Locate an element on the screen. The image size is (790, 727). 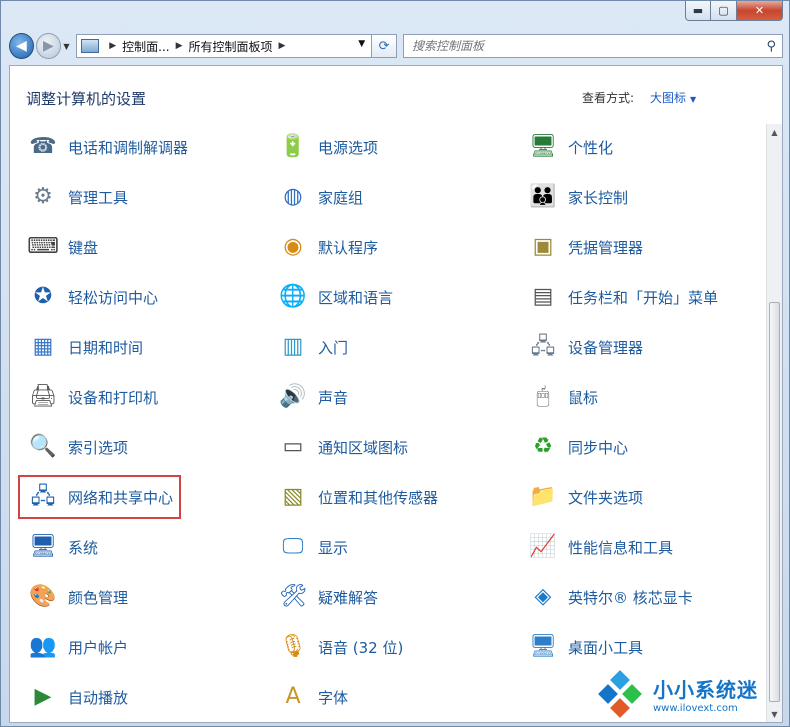
control-panel-item-label: 电话和调制解调器 is located at coordinates (128, 147).